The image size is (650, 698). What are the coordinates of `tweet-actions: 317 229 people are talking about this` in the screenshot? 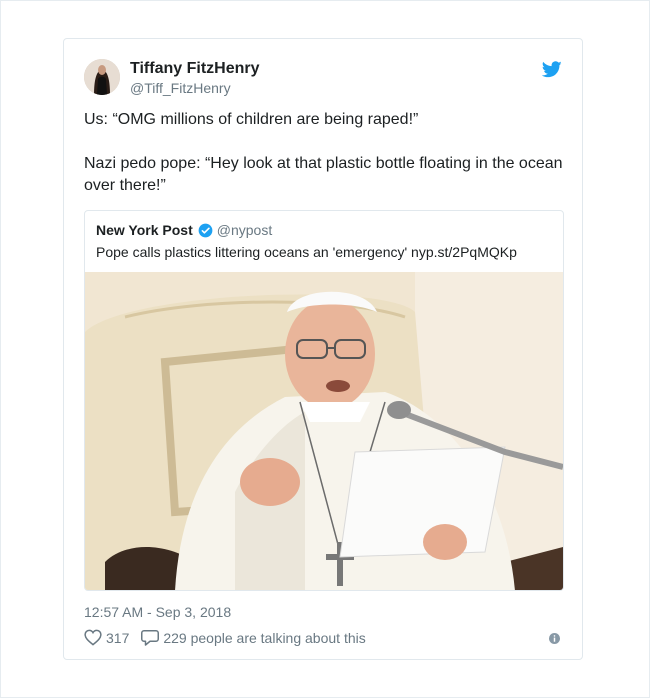 It's located at (225, 637).